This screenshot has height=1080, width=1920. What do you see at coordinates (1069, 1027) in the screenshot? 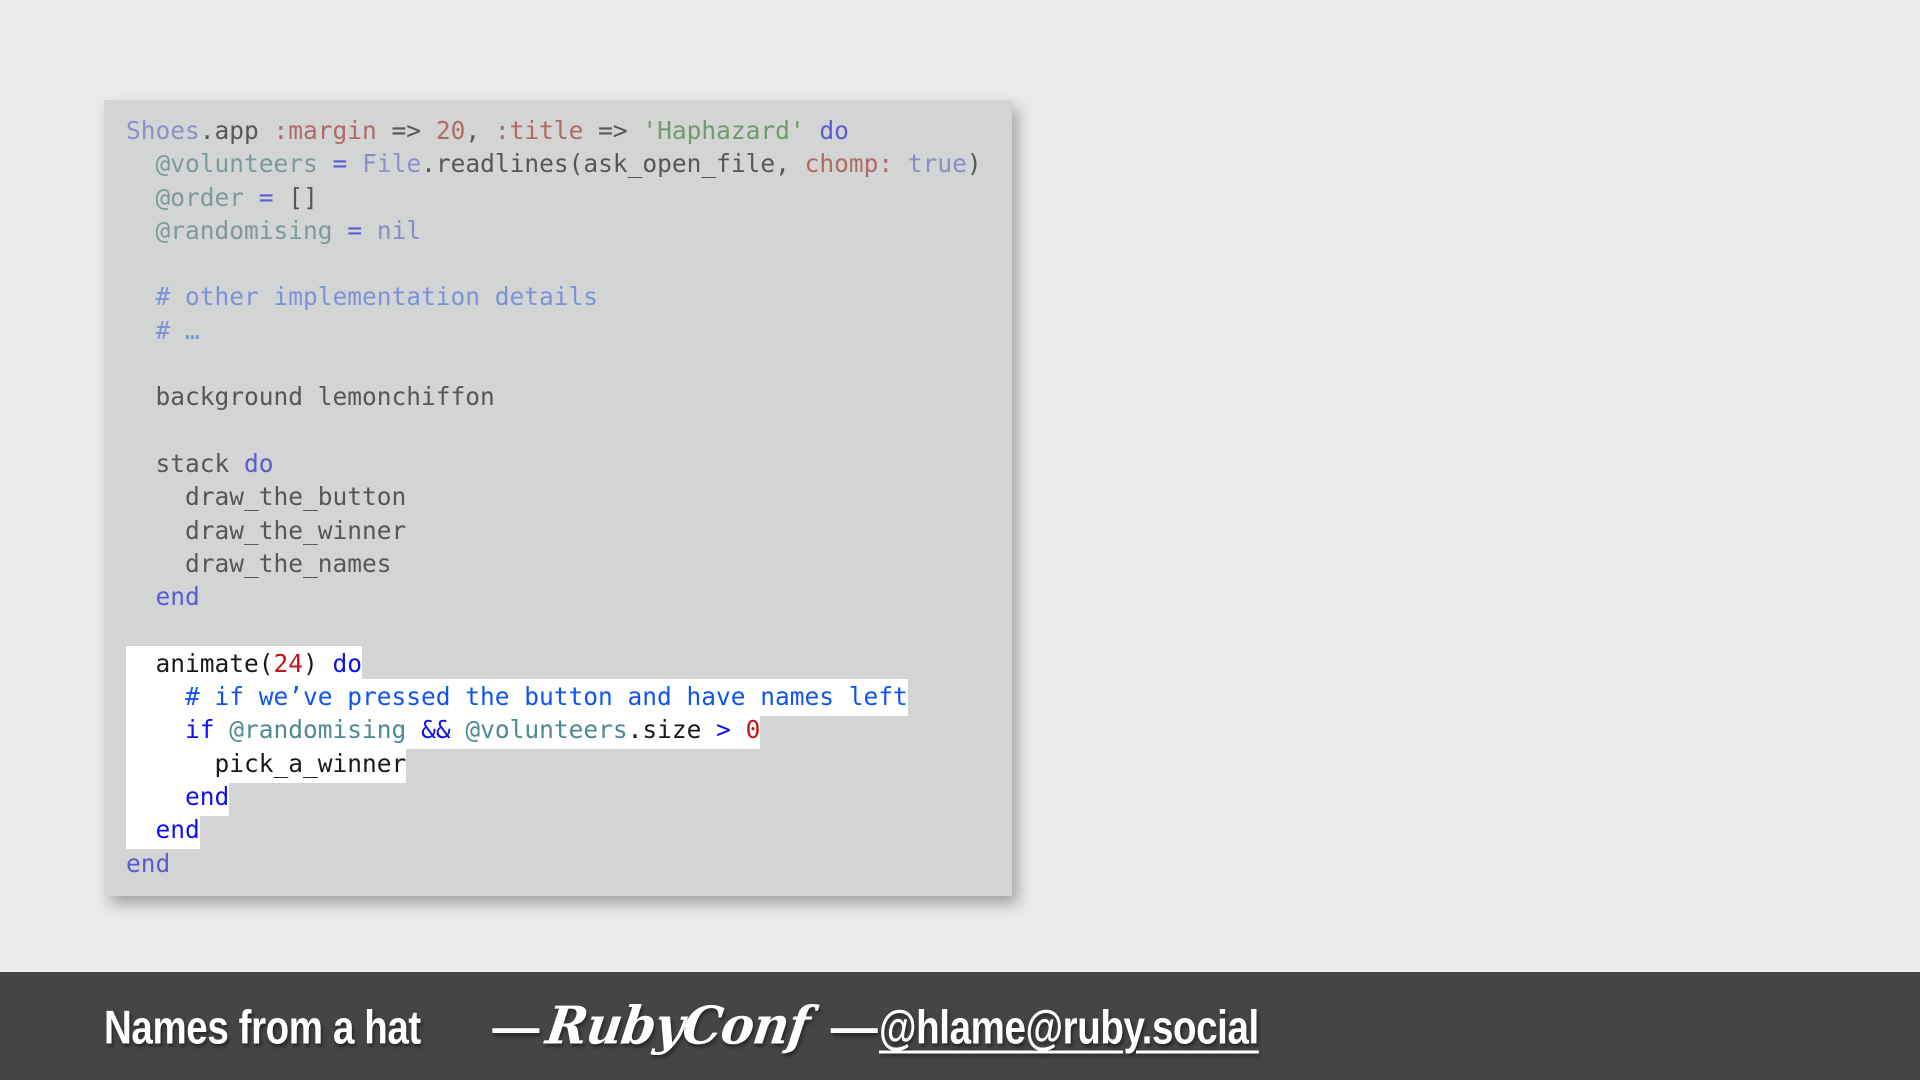
I see `speaker-handle-link: @hlame@ruby.social` at bounding box center [1069, 1027].